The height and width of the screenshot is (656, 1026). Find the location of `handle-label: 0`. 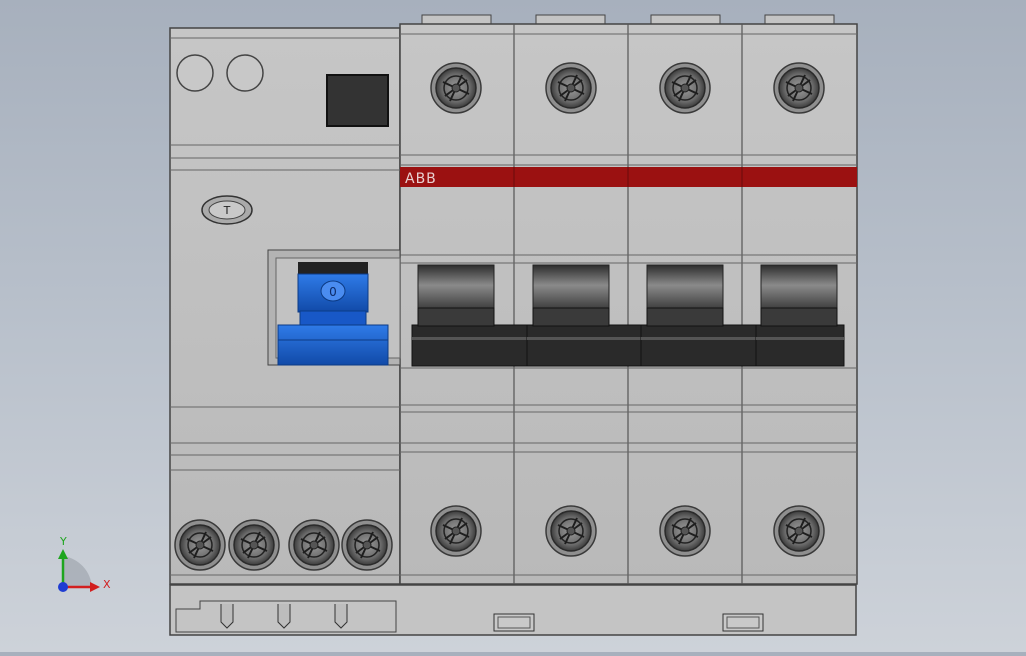

handle-label: 0 is located at coordinates (333, 292).